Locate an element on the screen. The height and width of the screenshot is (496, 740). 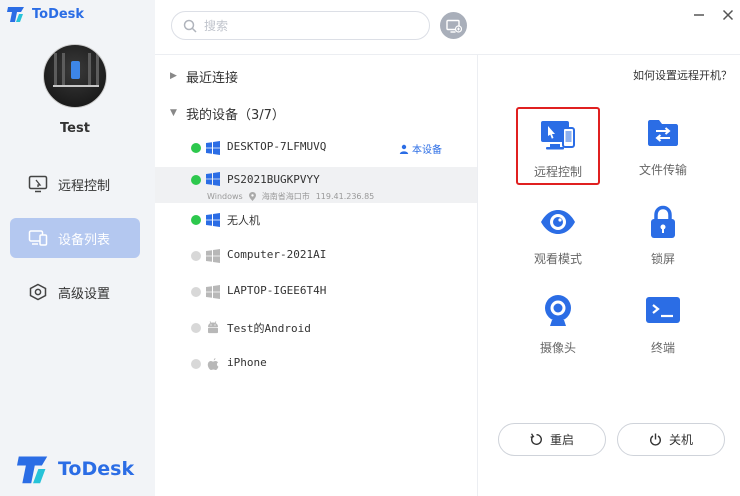
remote-control-action: 远程控制 is located at coordinates (558, 146).